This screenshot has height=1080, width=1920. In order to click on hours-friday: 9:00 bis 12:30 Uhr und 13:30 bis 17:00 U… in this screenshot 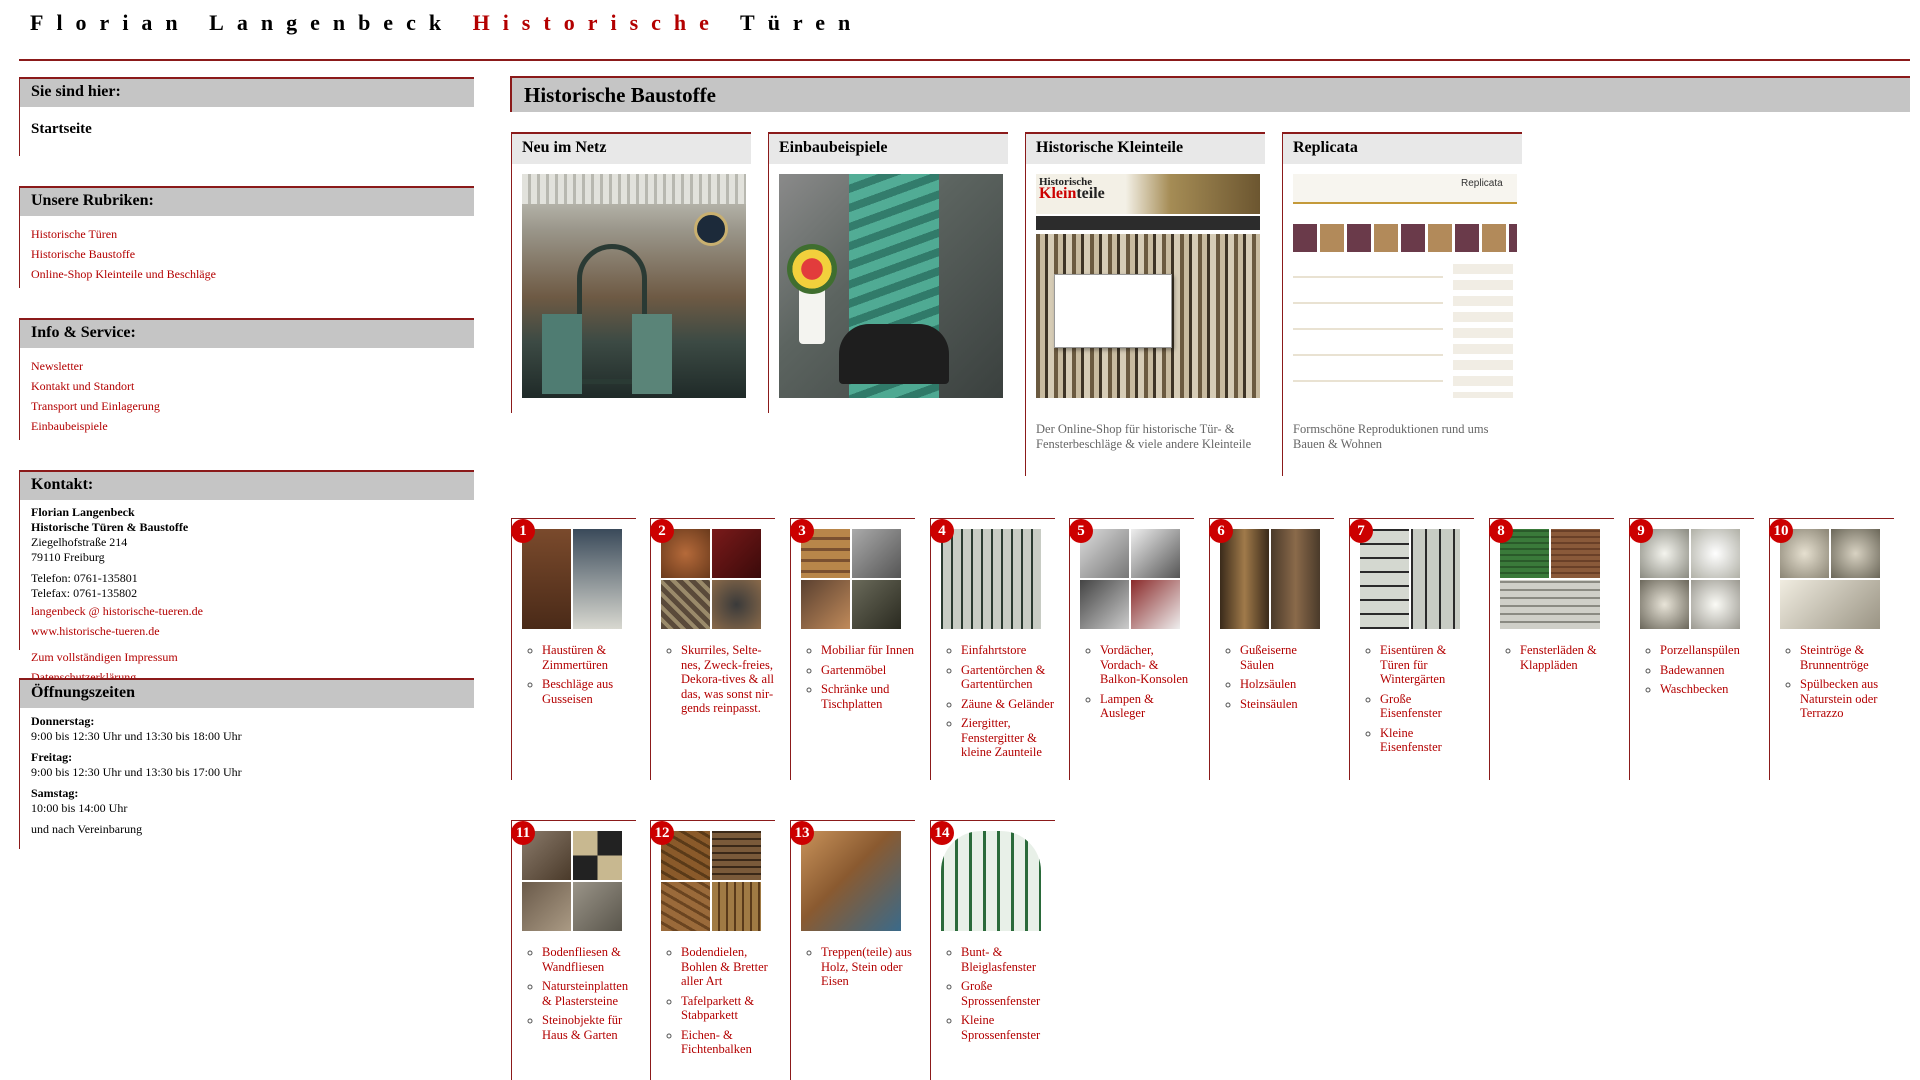, I will do `click(136, 772)`.